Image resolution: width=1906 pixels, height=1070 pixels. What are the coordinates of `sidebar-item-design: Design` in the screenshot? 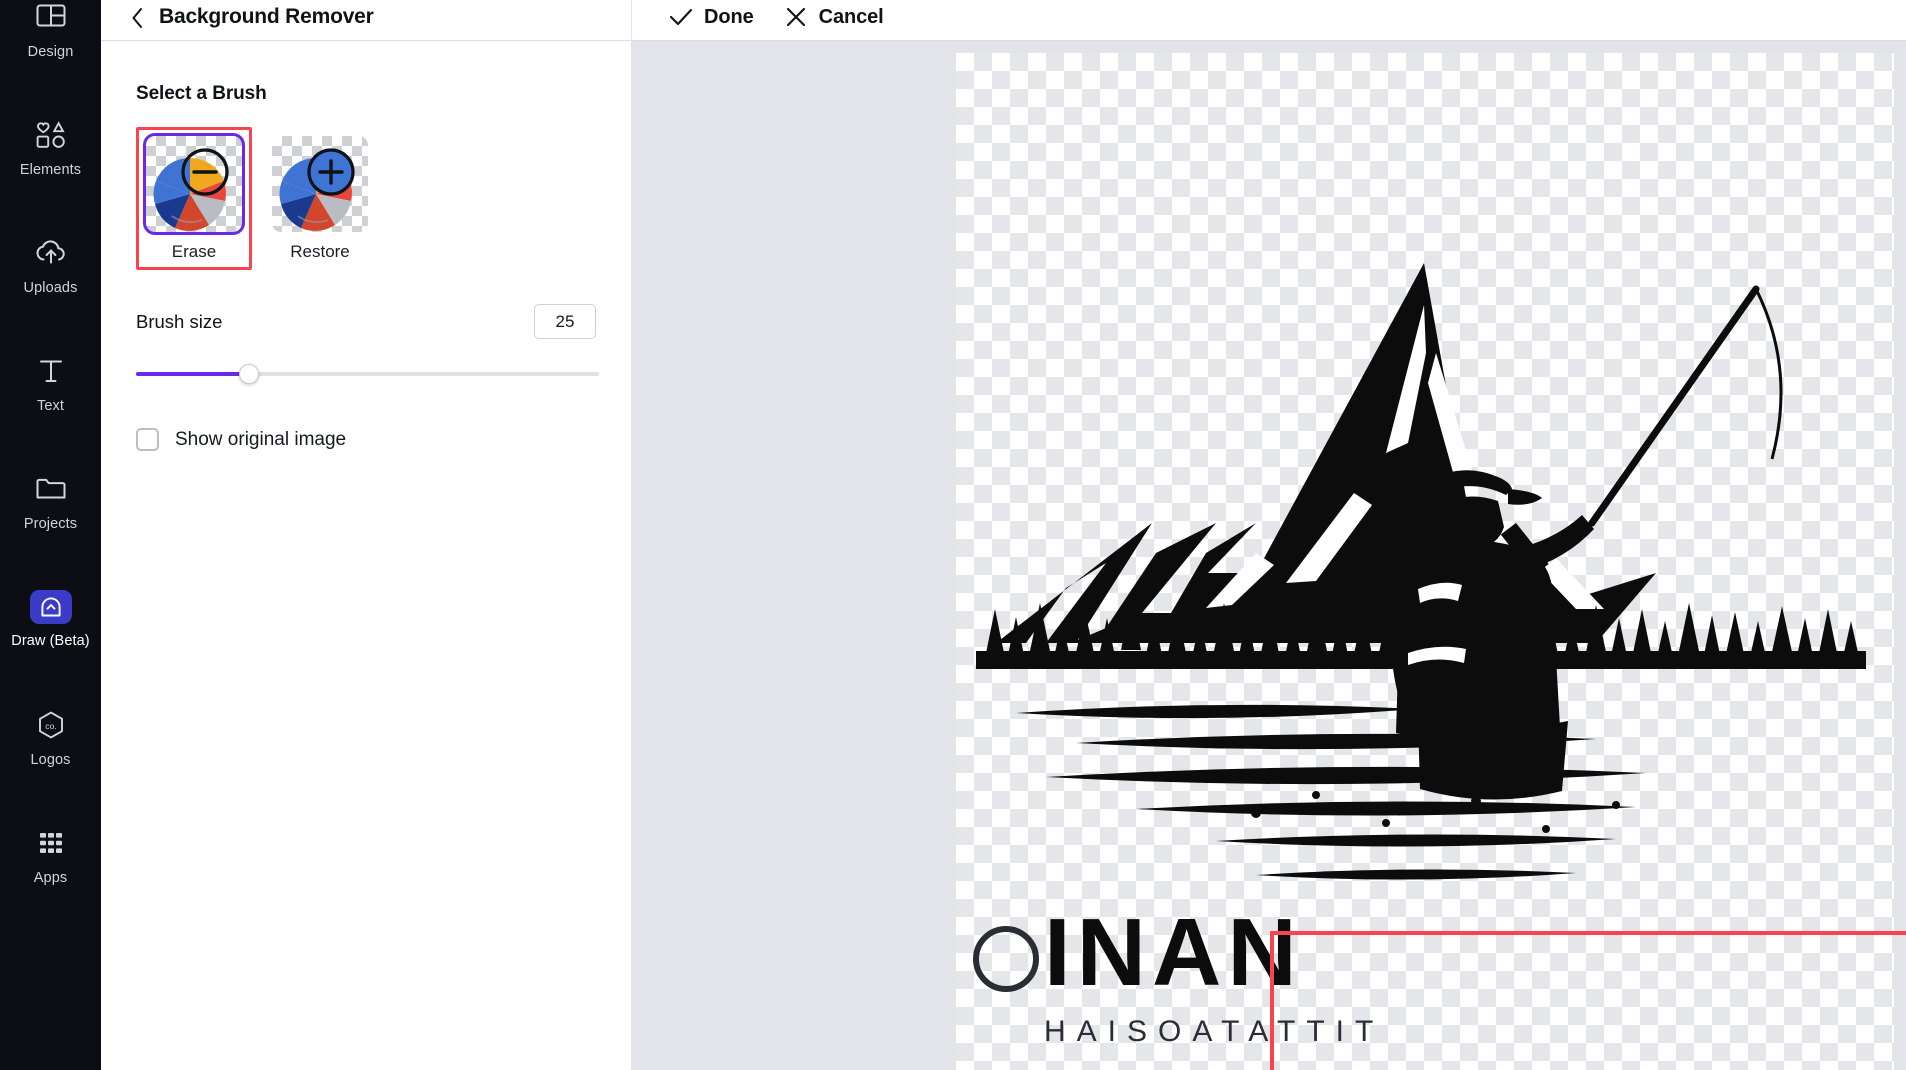 It's located at (50, 44).